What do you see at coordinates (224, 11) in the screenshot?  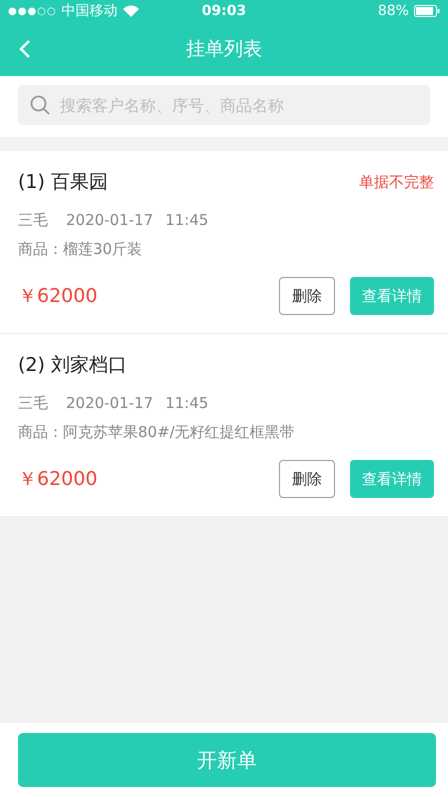 I see `clock-time: 09:03` at bounding box center [224, 11].